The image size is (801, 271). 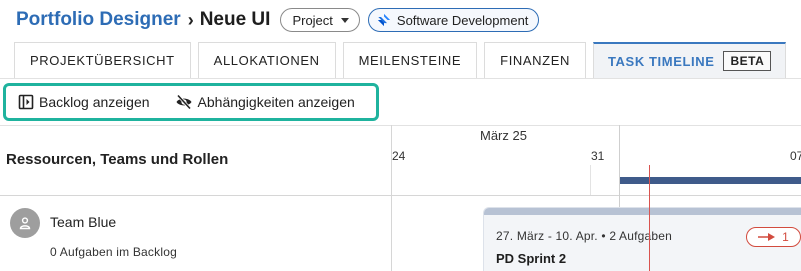 I want to click on month-label: März 25, so click(x=503, y=135).